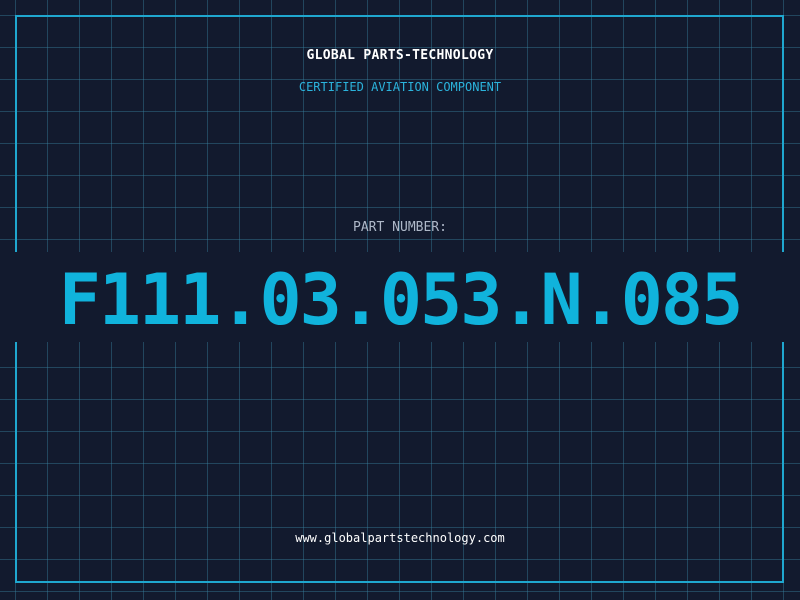 The height and width of the screenshot is (600, 800). I want to click on part-number-label: PART NUMBER:, so click(400, 227).